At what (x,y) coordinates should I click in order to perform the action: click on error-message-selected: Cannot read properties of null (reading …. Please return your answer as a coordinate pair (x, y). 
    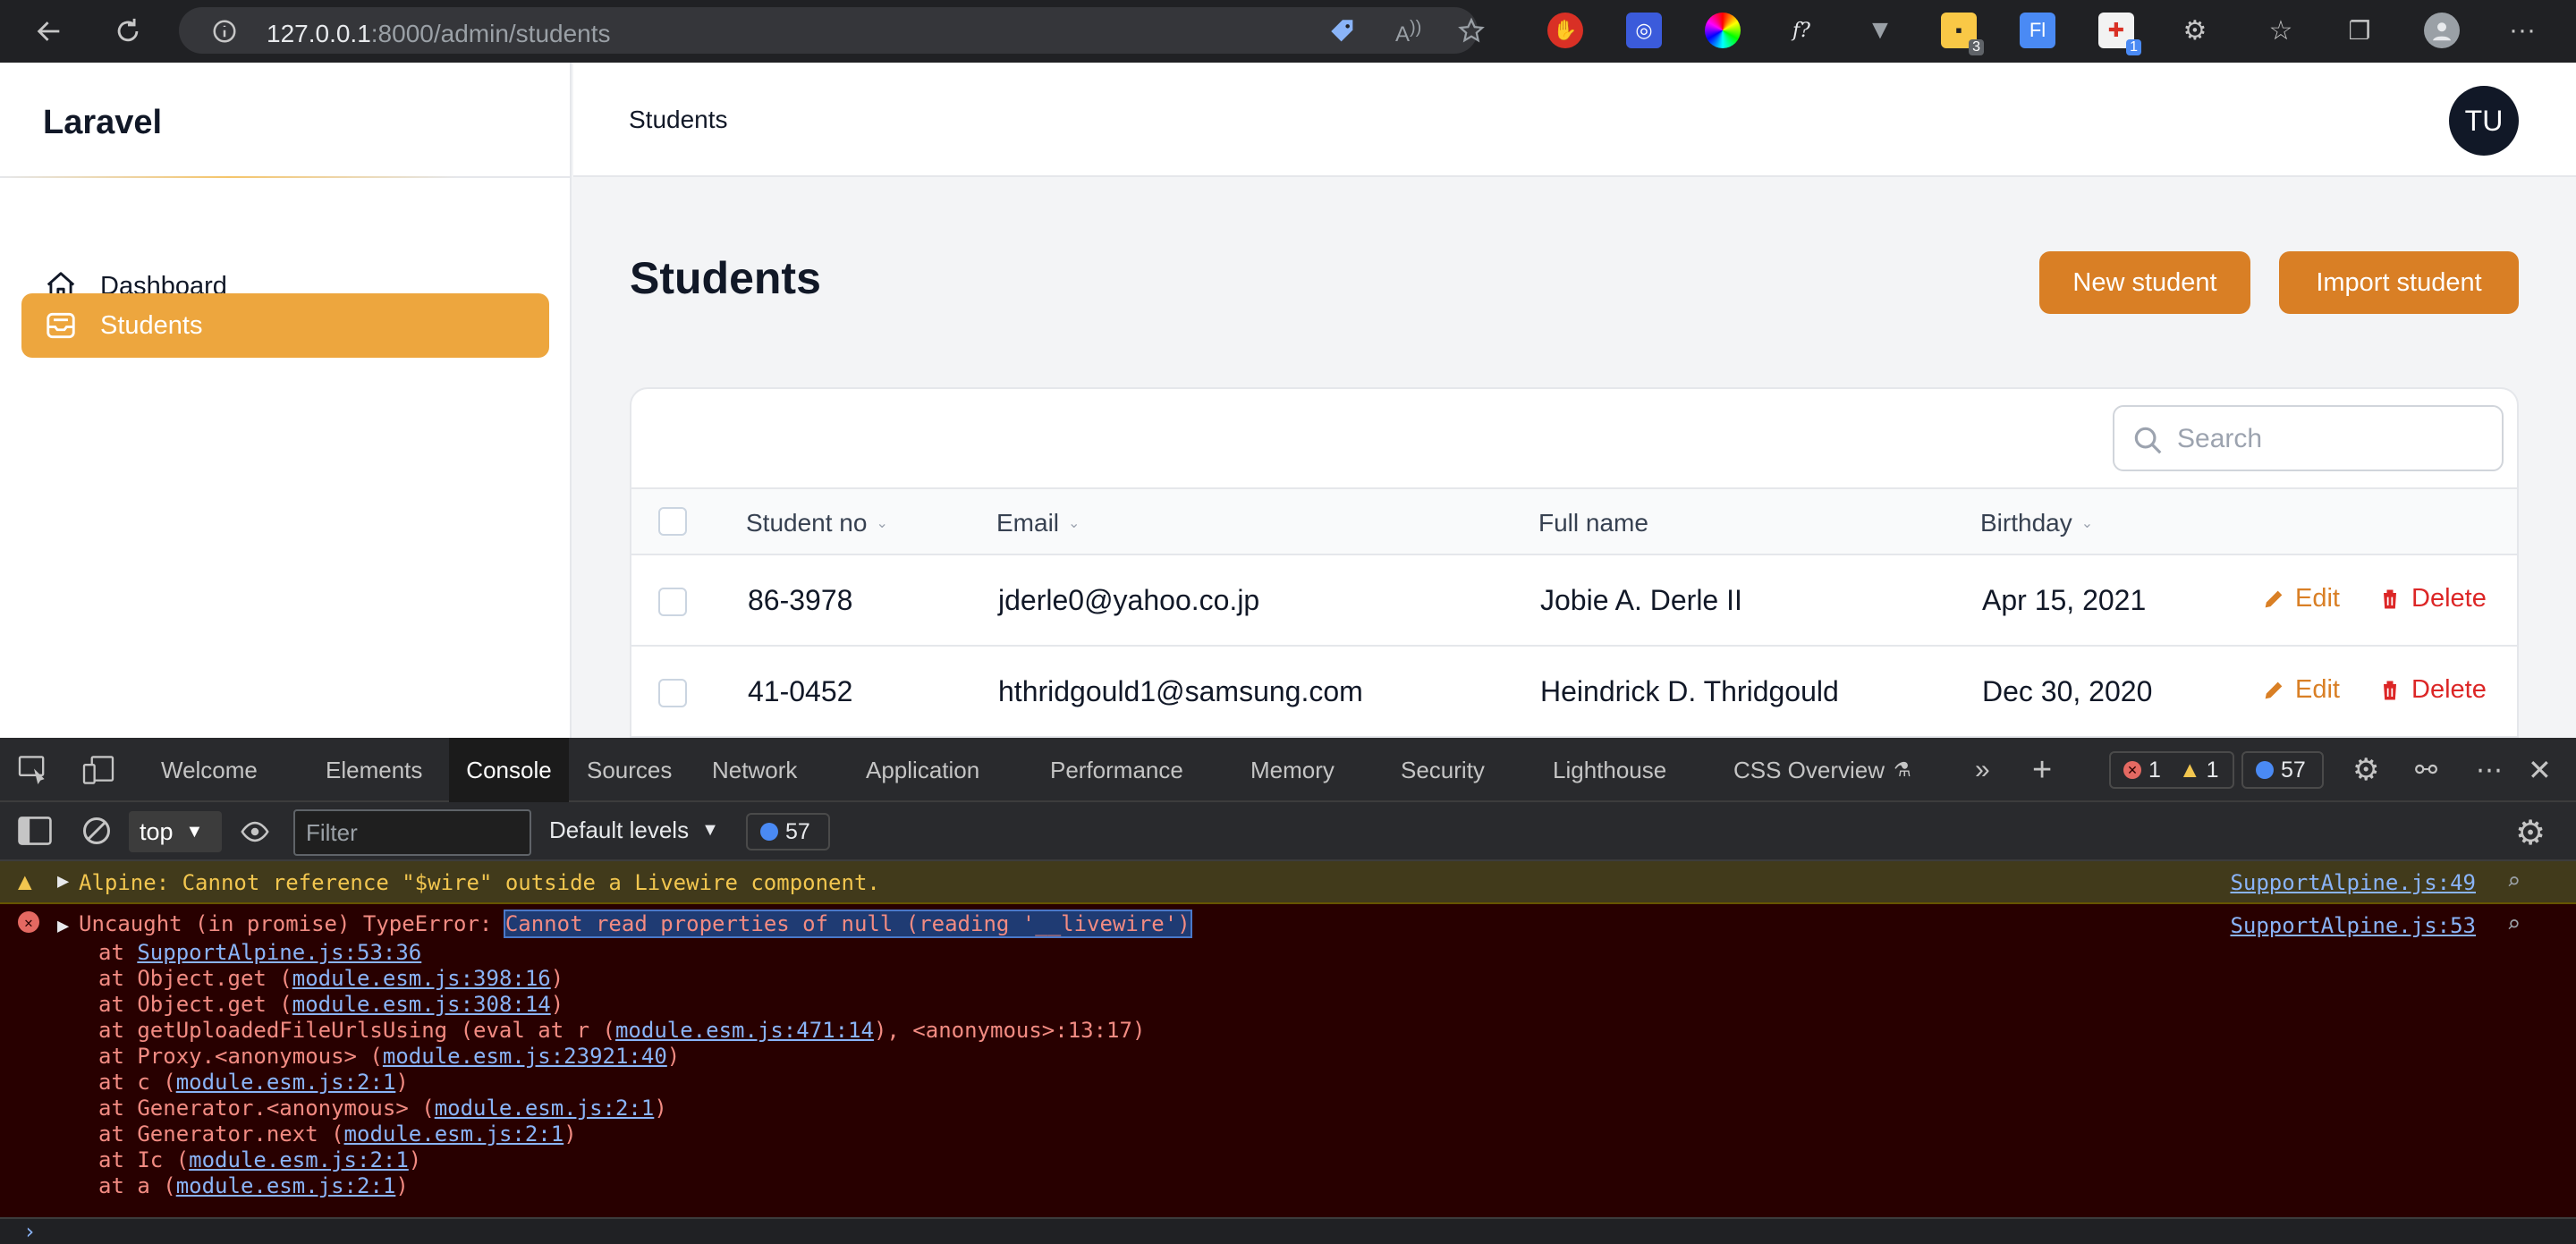
    Looking at the image, I should click on (847, 924).